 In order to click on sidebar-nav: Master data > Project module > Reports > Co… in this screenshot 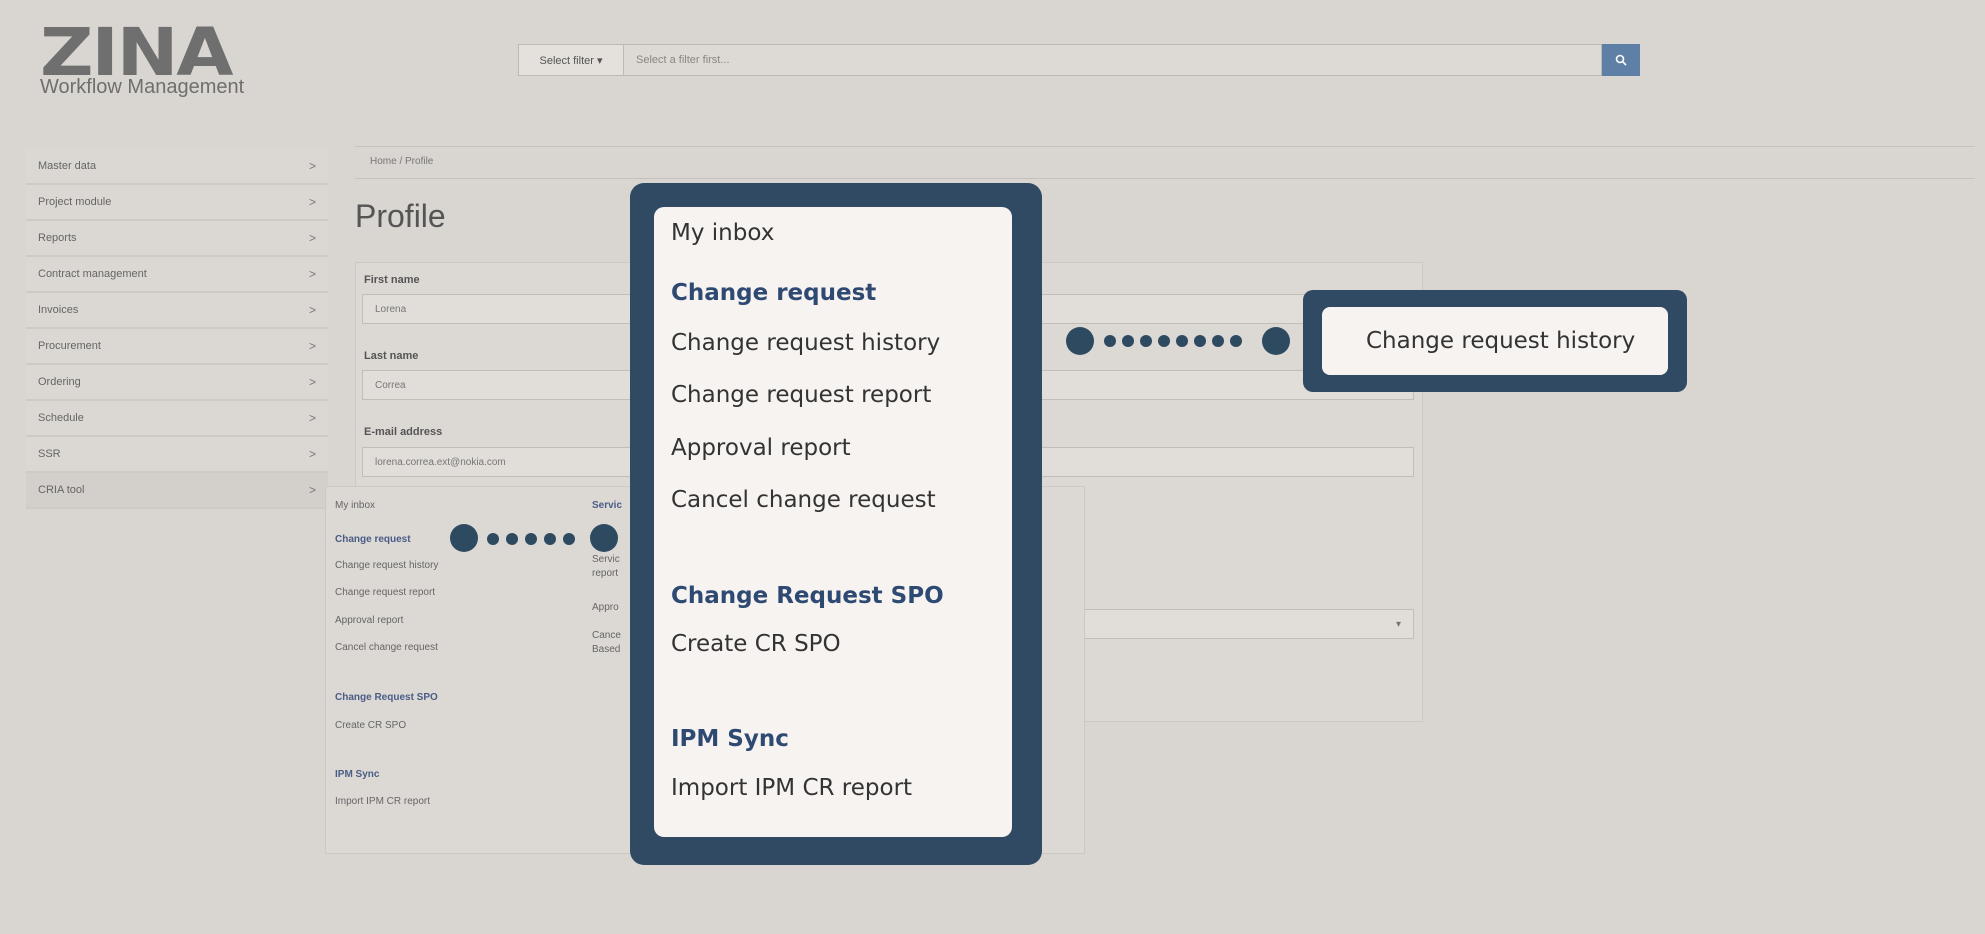, I will do `click(177, 329)`.